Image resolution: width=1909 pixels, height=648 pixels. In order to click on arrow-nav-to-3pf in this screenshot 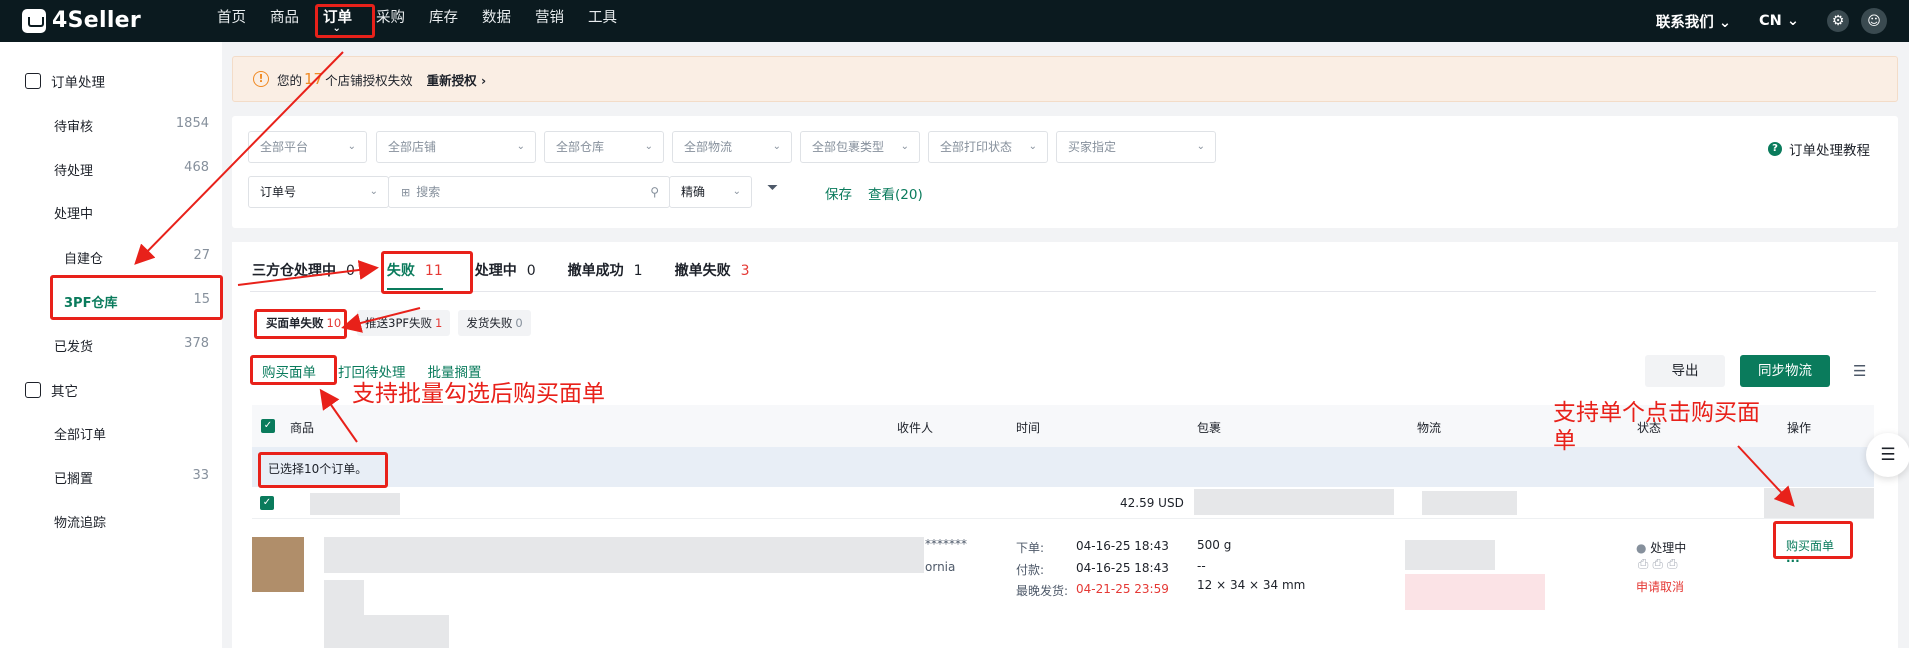, I will do `click(239, 158)`.